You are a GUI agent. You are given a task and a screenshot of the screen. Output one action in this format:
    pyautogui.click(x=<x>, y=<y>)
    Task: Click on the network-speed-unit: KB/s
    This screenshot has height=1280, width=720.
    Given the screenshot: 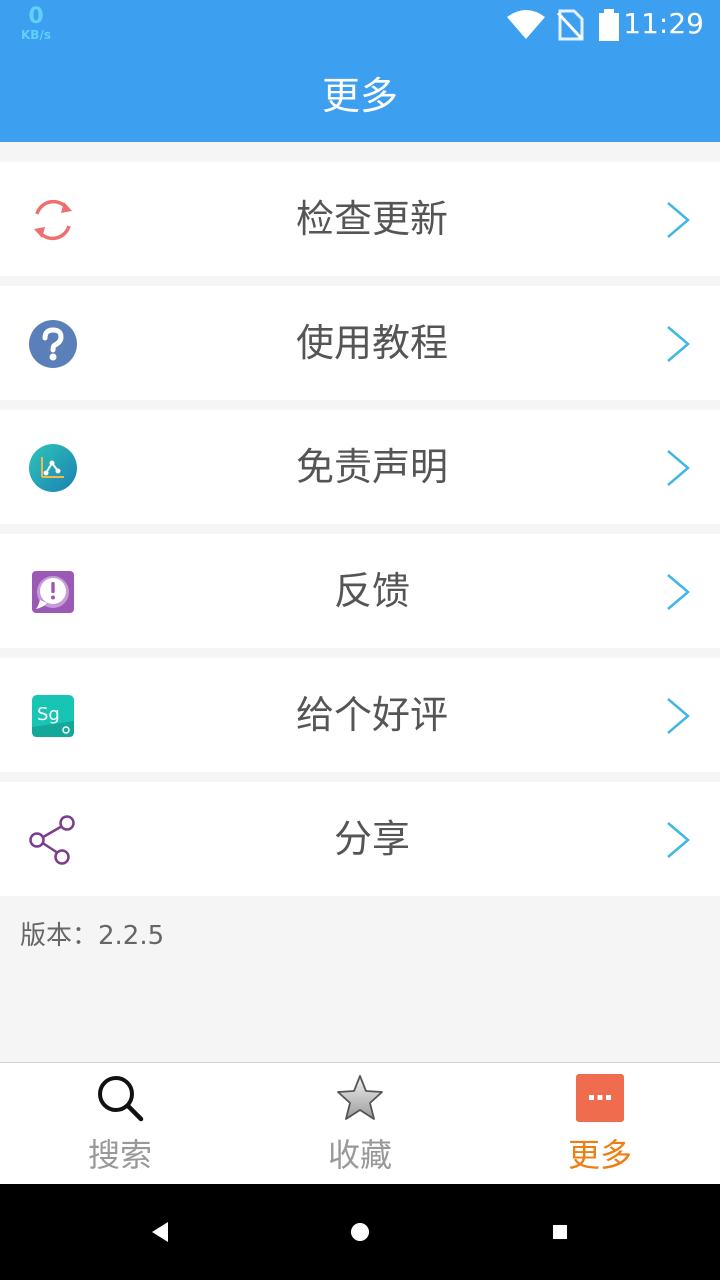 What is the action you would take?
    pyautogui.click(x=36, y=35)
    